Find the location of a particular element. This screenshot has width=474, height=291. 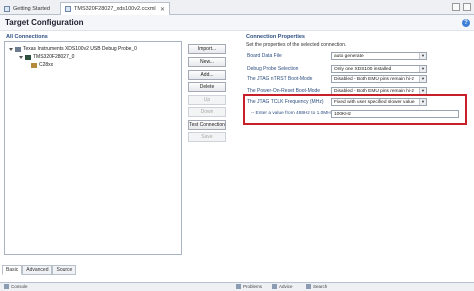

close-icon: ✕ is located at coordinates (162, 9).